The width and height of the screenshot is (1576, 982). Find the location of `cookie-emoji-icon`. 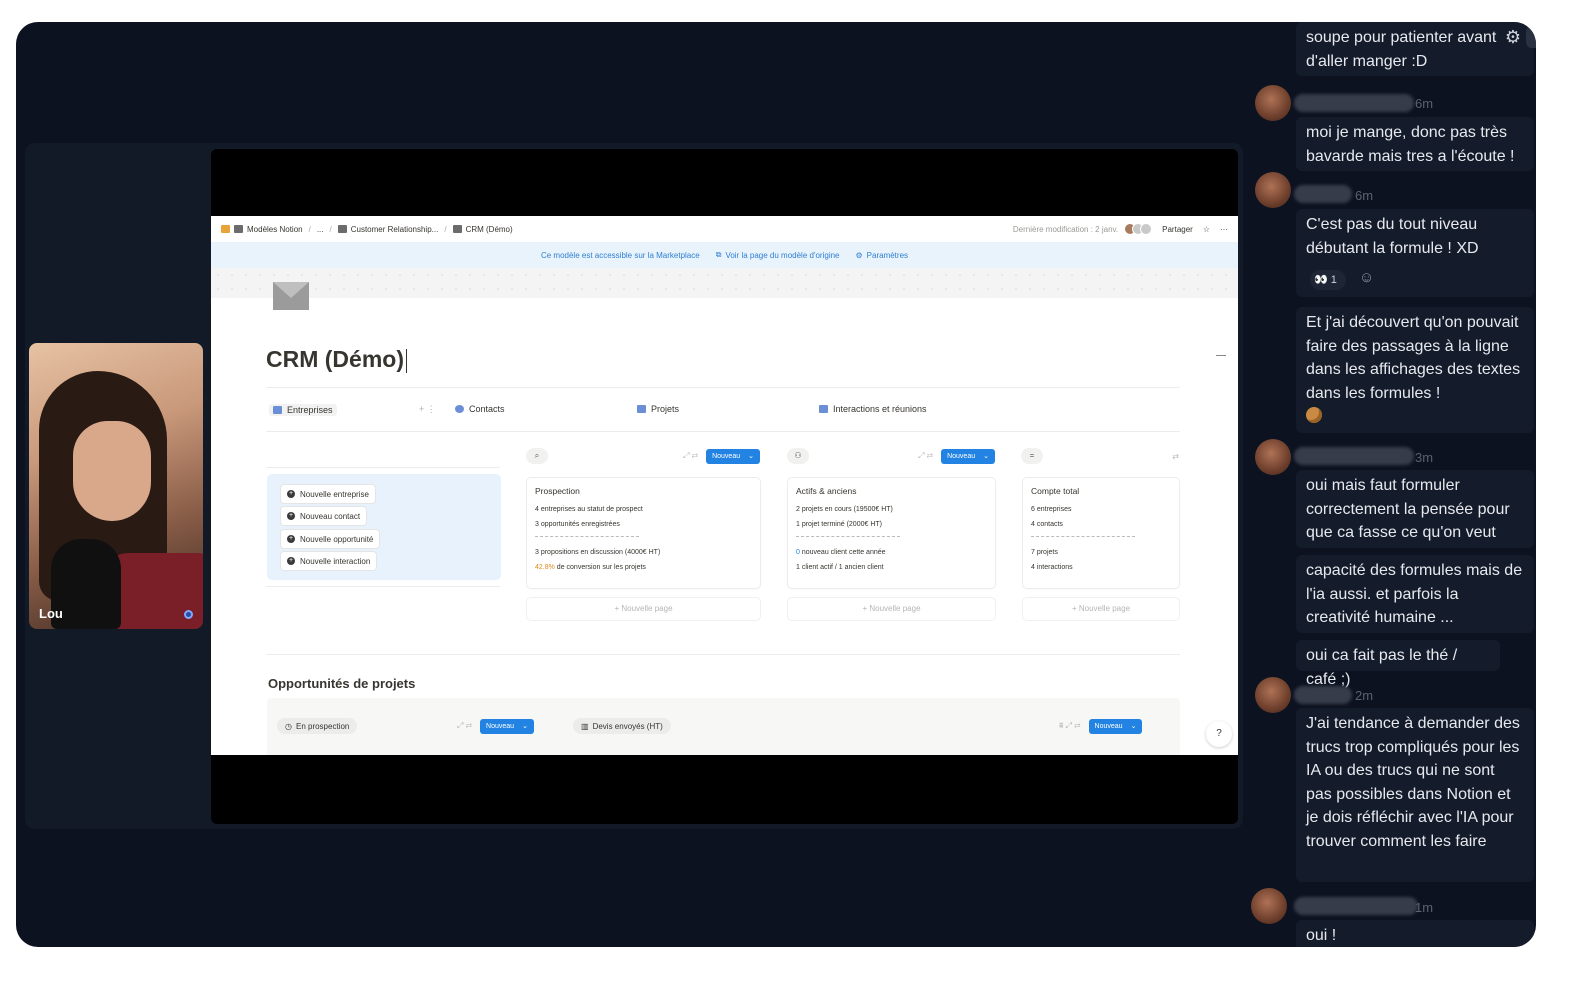

cookie-emoji-icon is located at coordinates (1314, 415).